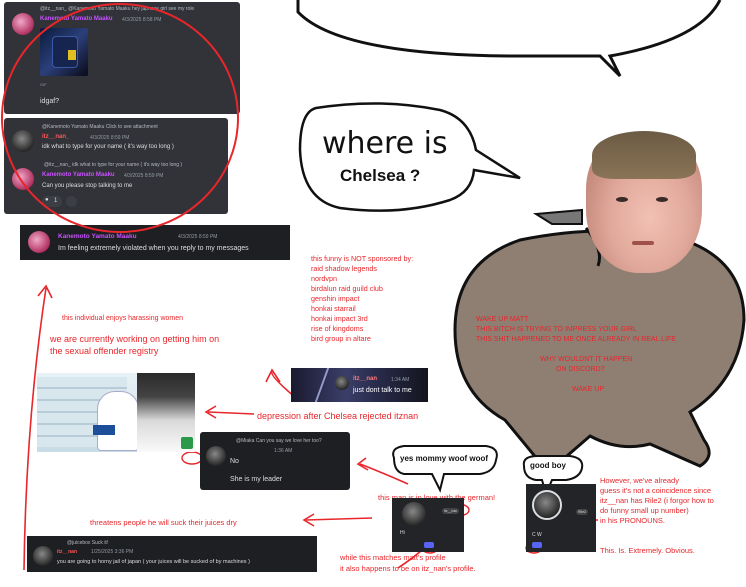  I want to click on green-logo-icon, so click(187, 443).